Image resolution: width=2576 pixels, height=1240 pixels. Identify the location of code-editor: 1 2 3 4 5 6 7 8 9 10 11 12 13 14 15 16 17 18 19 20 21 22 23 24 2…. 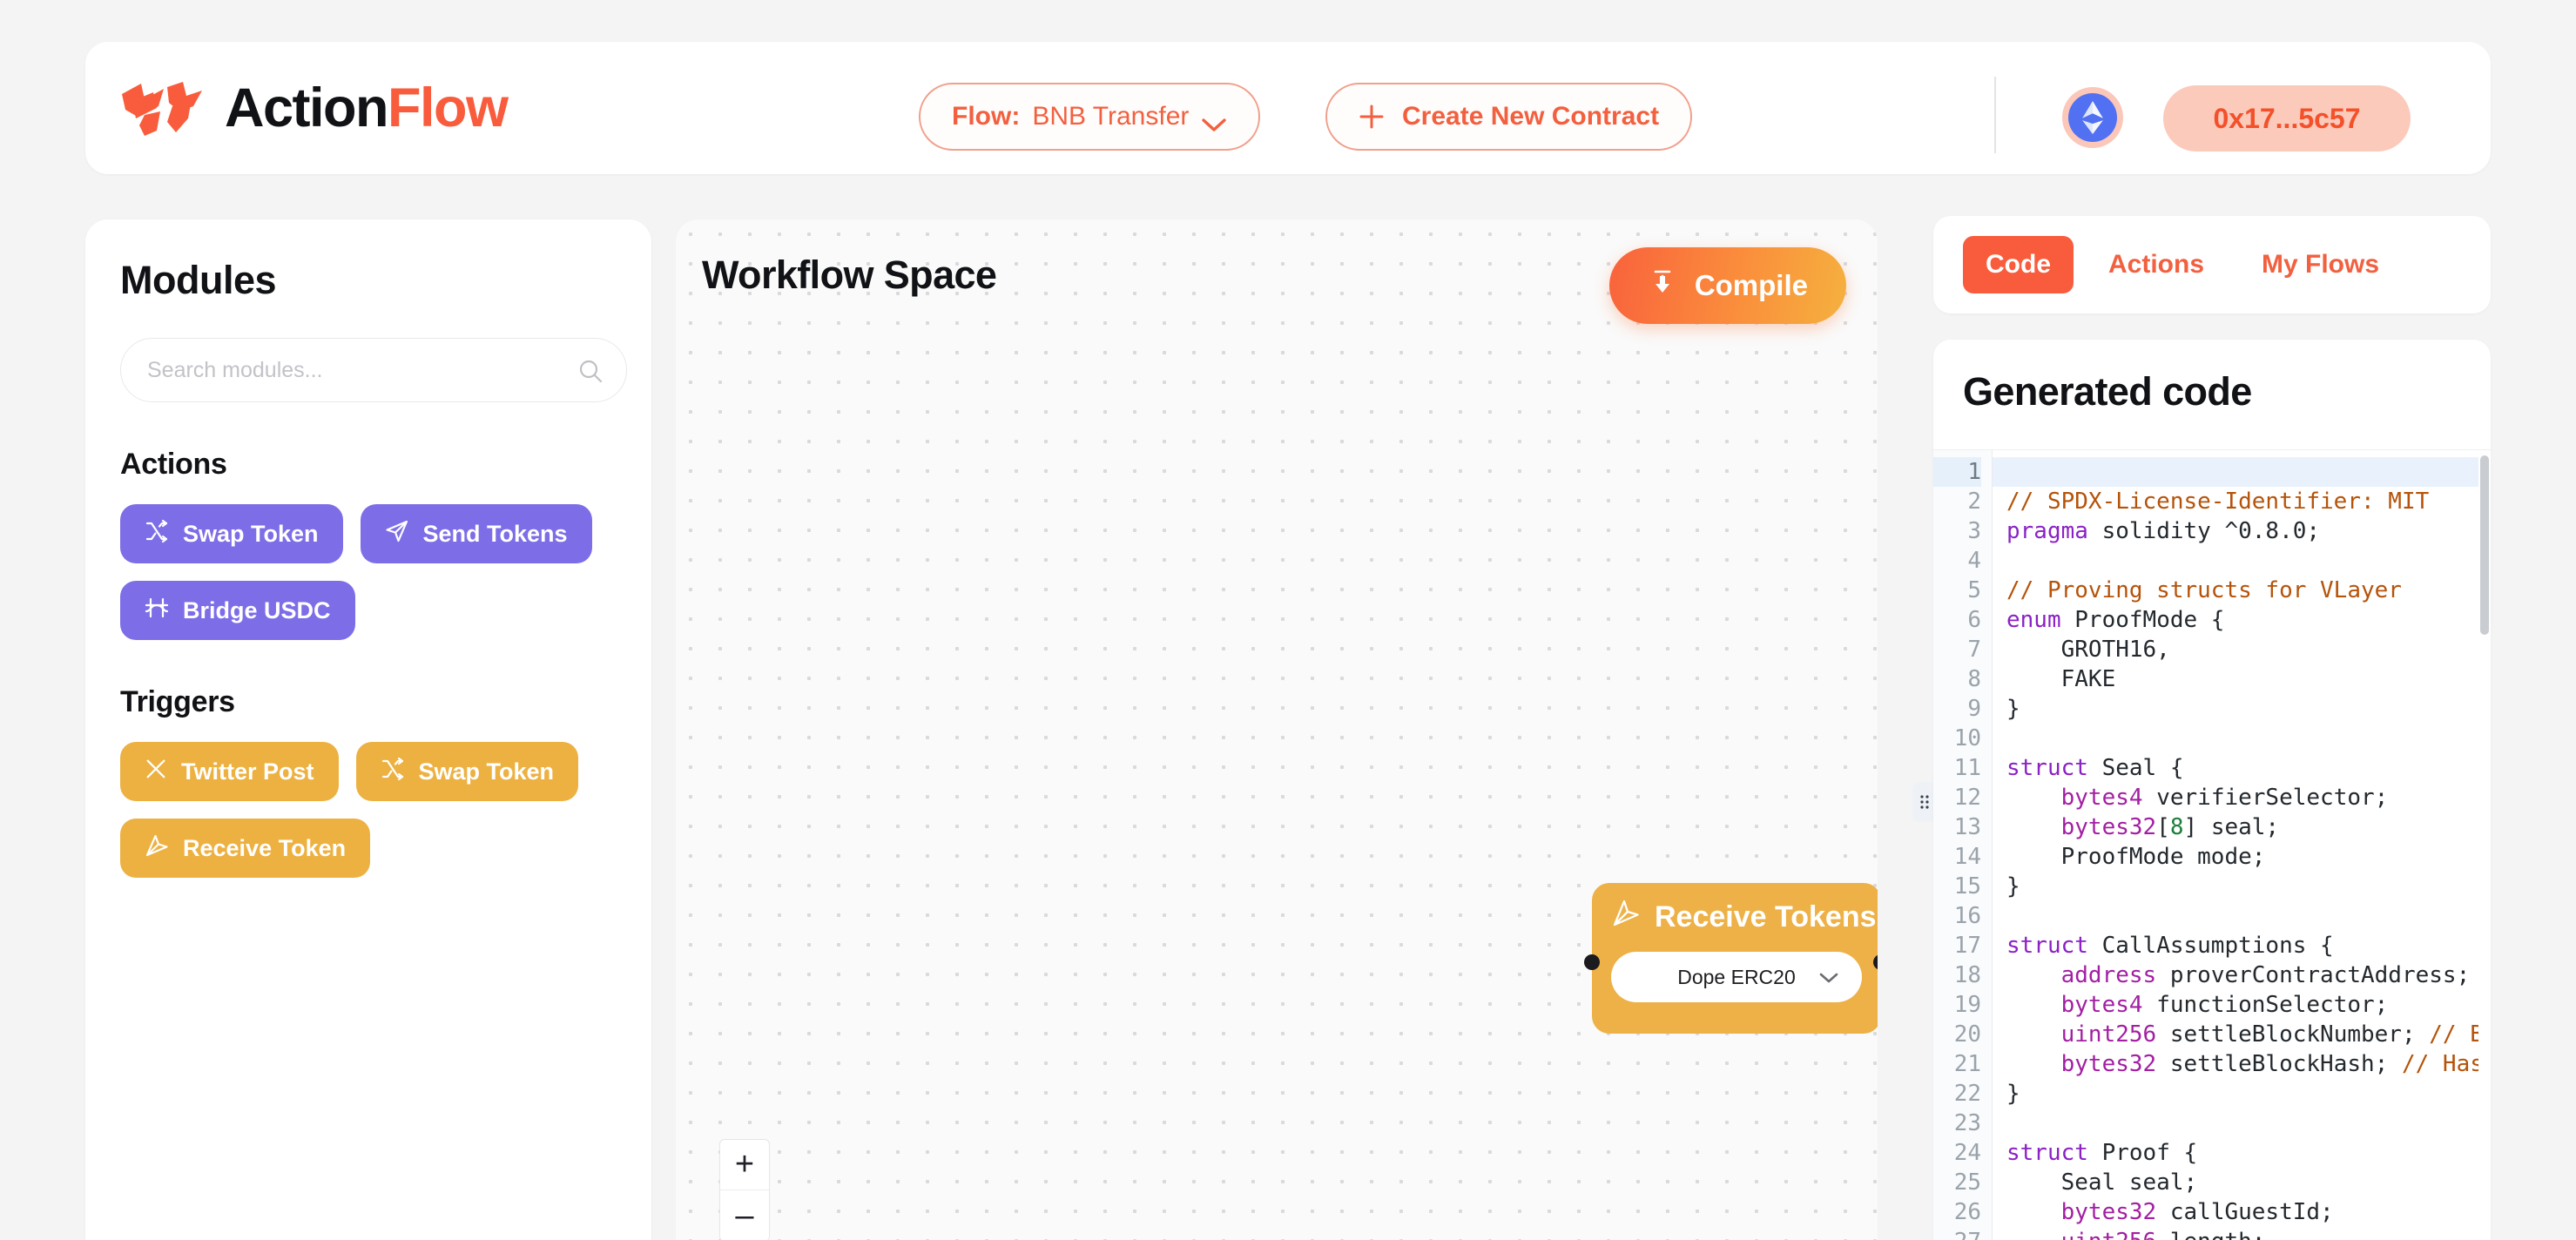
(2212, 845).